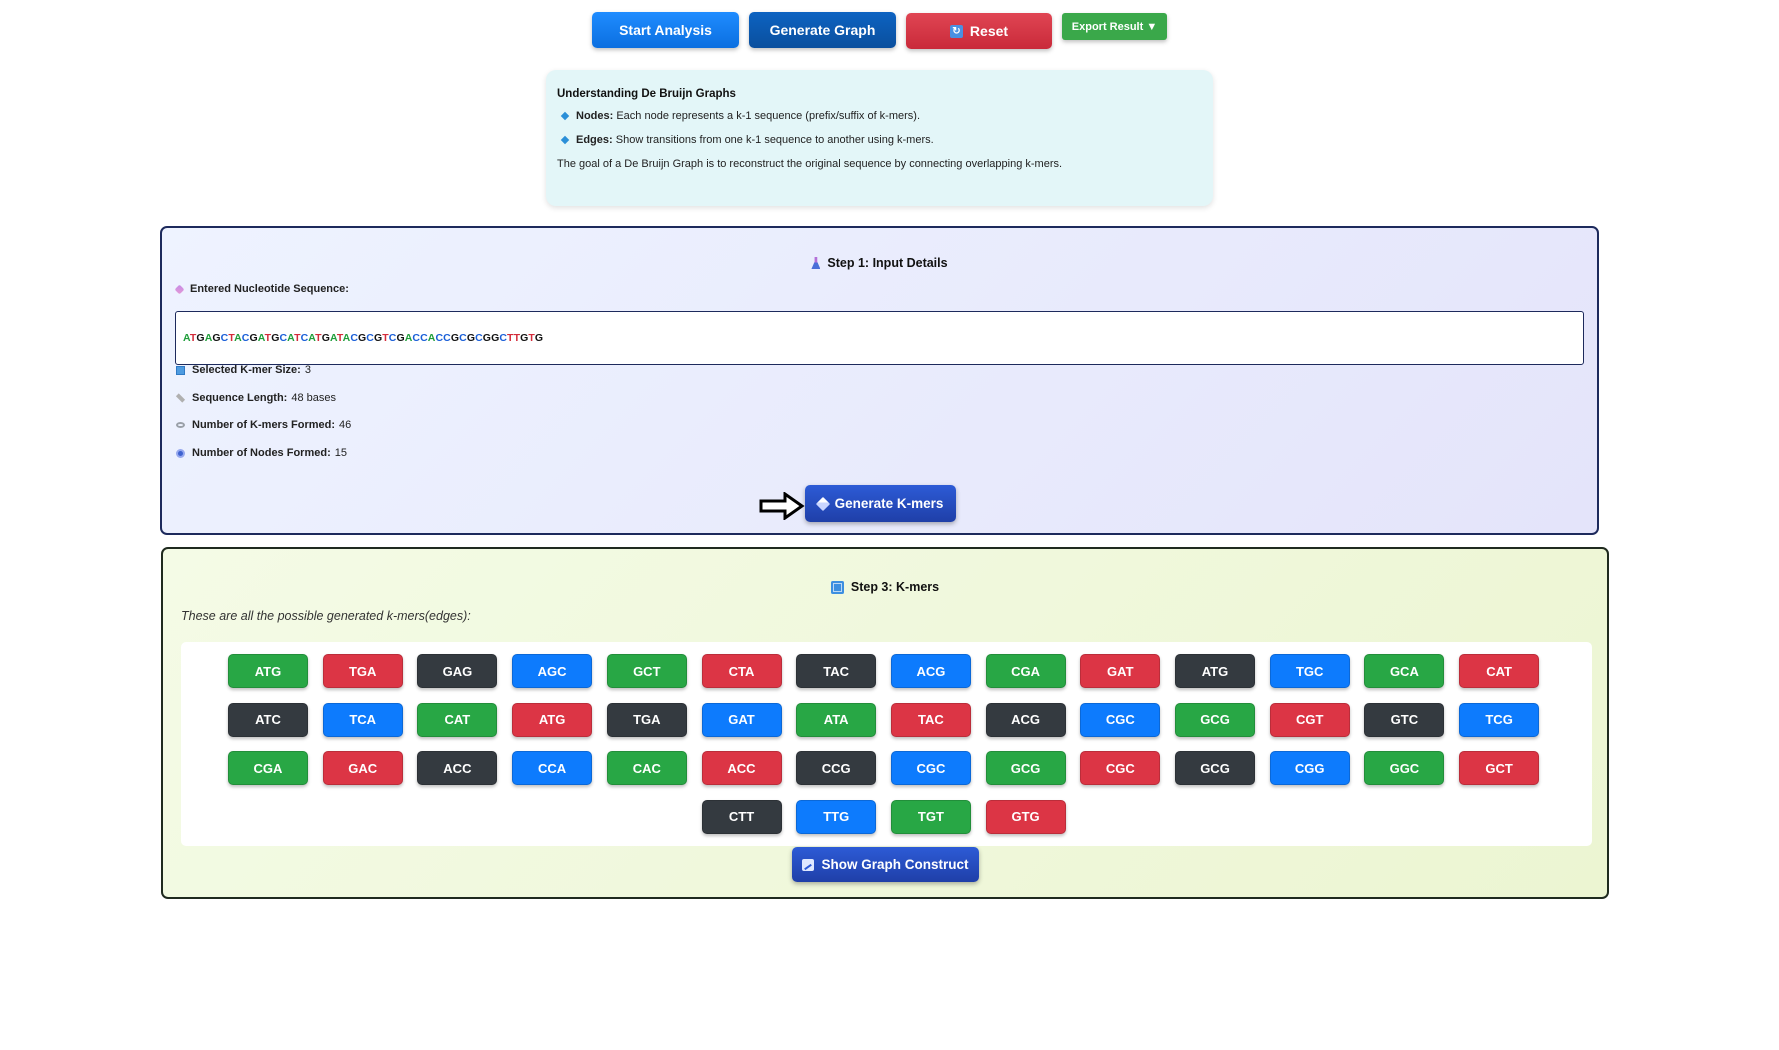 Image resolution: width=1779 pixels, height=1050 pixels. I want to click on start-analysis-button: Start Analysis, so click(665, 30).